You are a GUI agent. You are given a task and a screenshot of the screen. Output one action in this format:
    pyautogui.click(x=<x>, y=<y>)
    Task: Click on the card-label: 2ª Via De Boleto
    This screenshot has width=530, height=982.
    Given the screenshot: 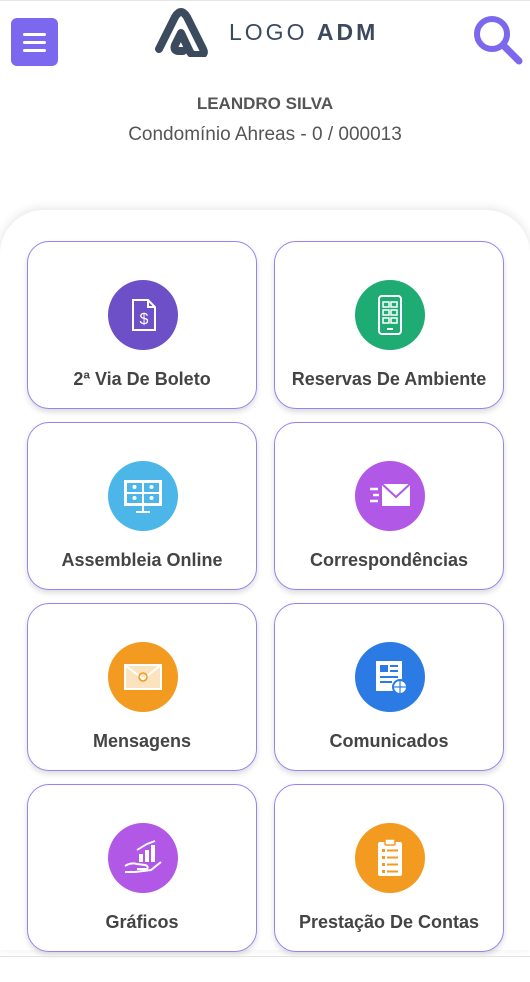 What is the action you would take?
    pyautogui.click(x=142, y=379)
    